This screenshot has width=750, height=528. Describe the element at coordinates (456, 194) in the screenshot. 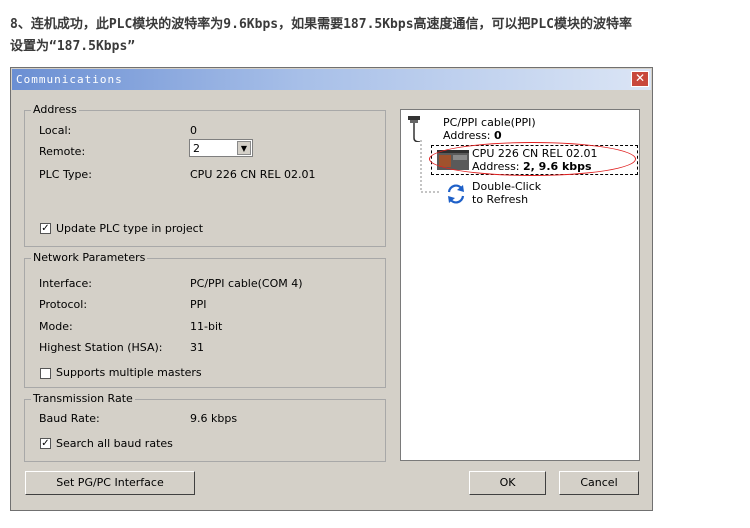

I see `refresh-icon` at that location.